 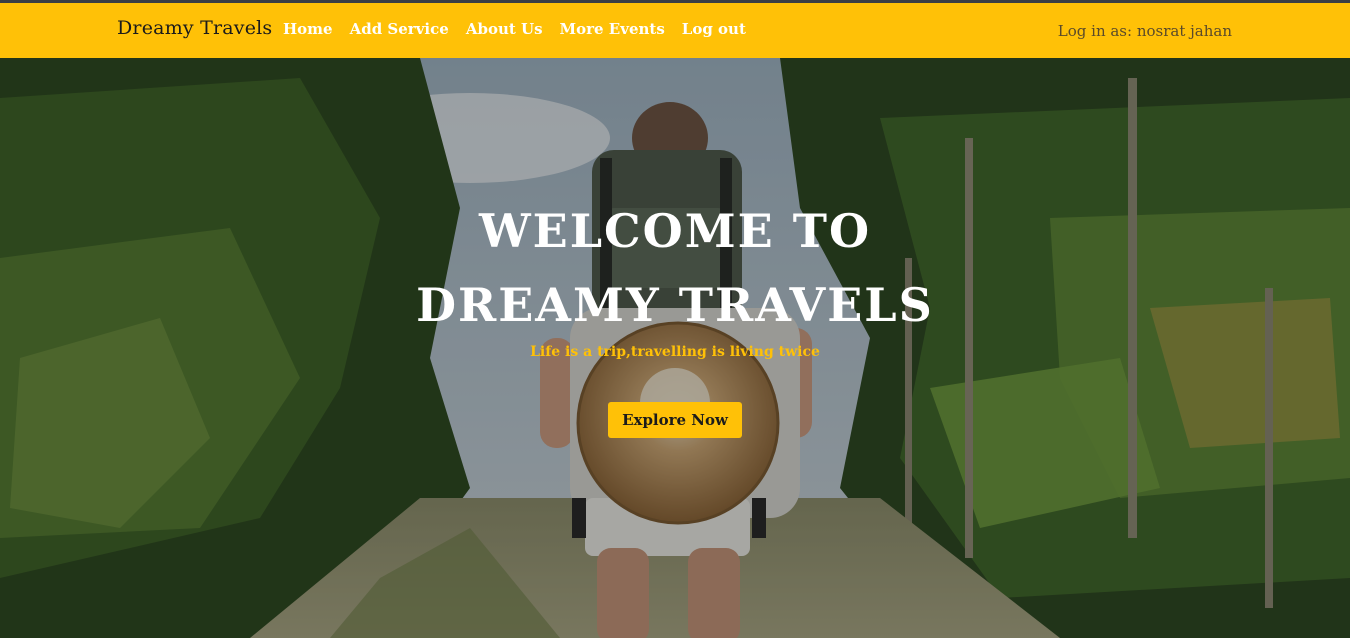 I want to click on nav-link-log-out: Log out, so click(x=714, y=29).